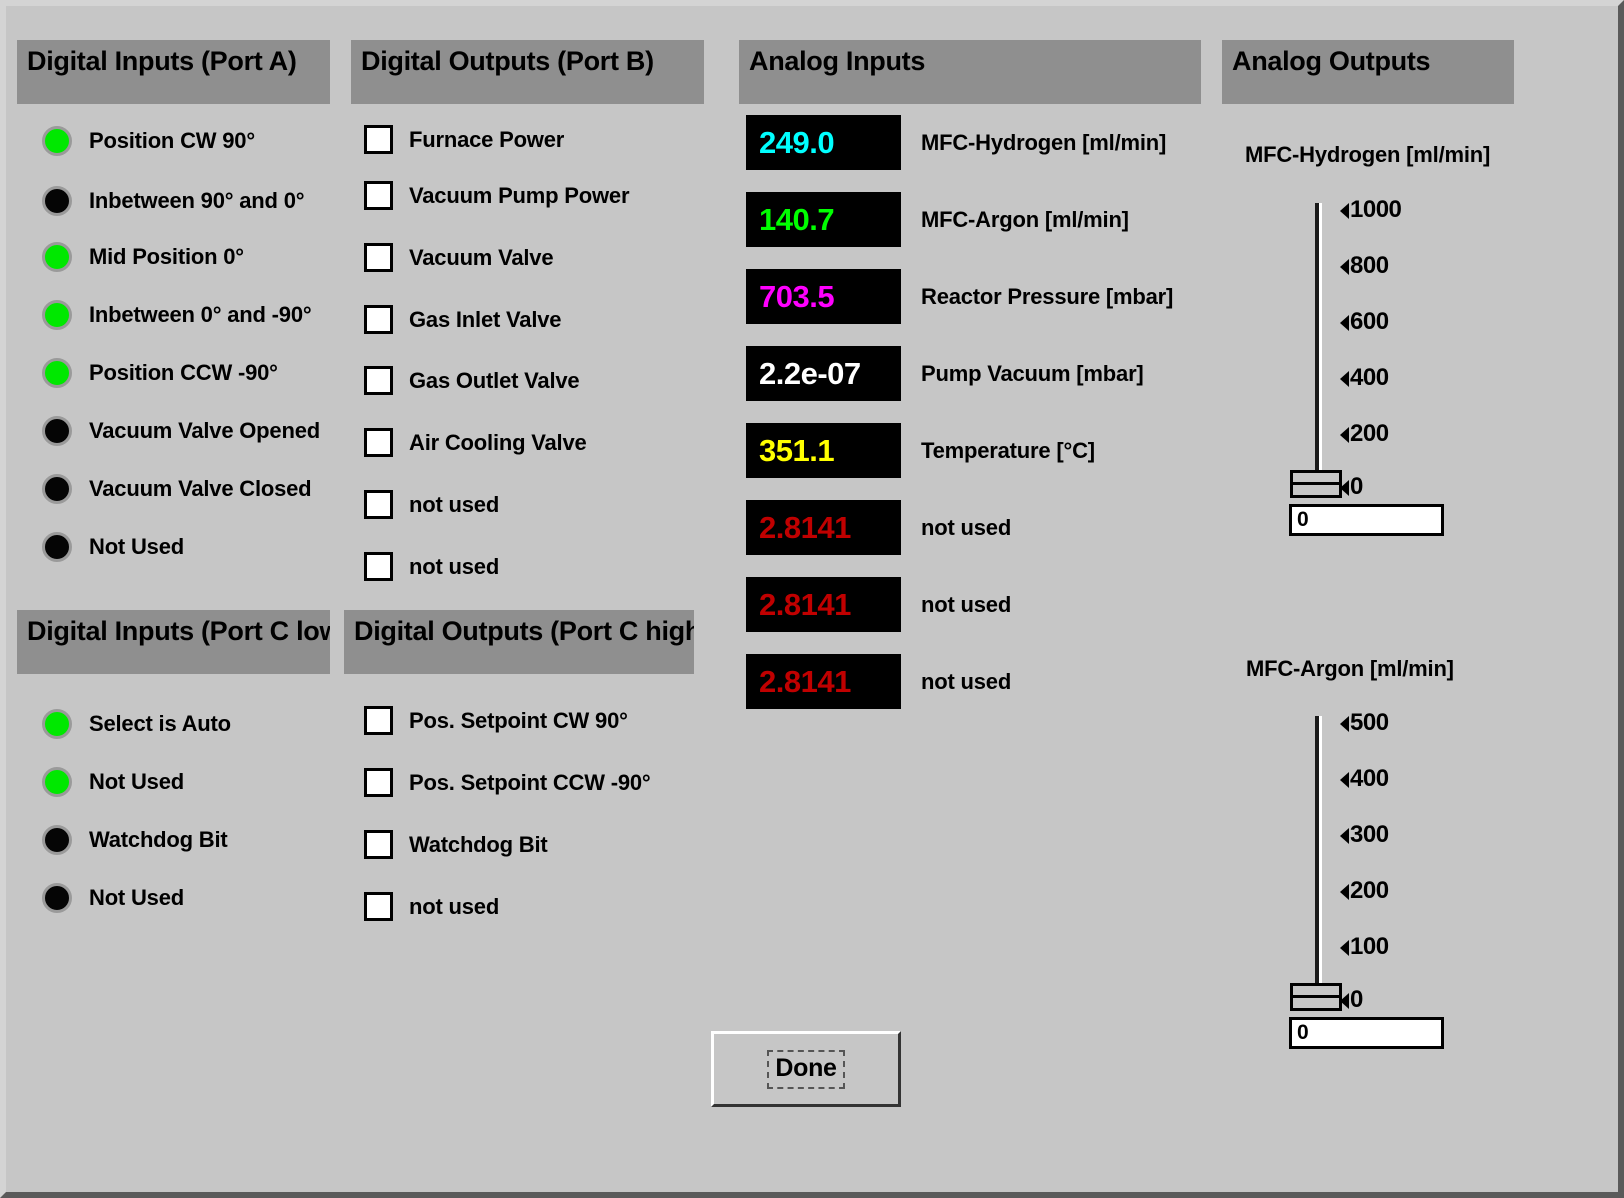 The height and width of the screenshot is (1198, 1624). I want to click on numeric-entry-mfc-hydrogen, so click(1366, 520).